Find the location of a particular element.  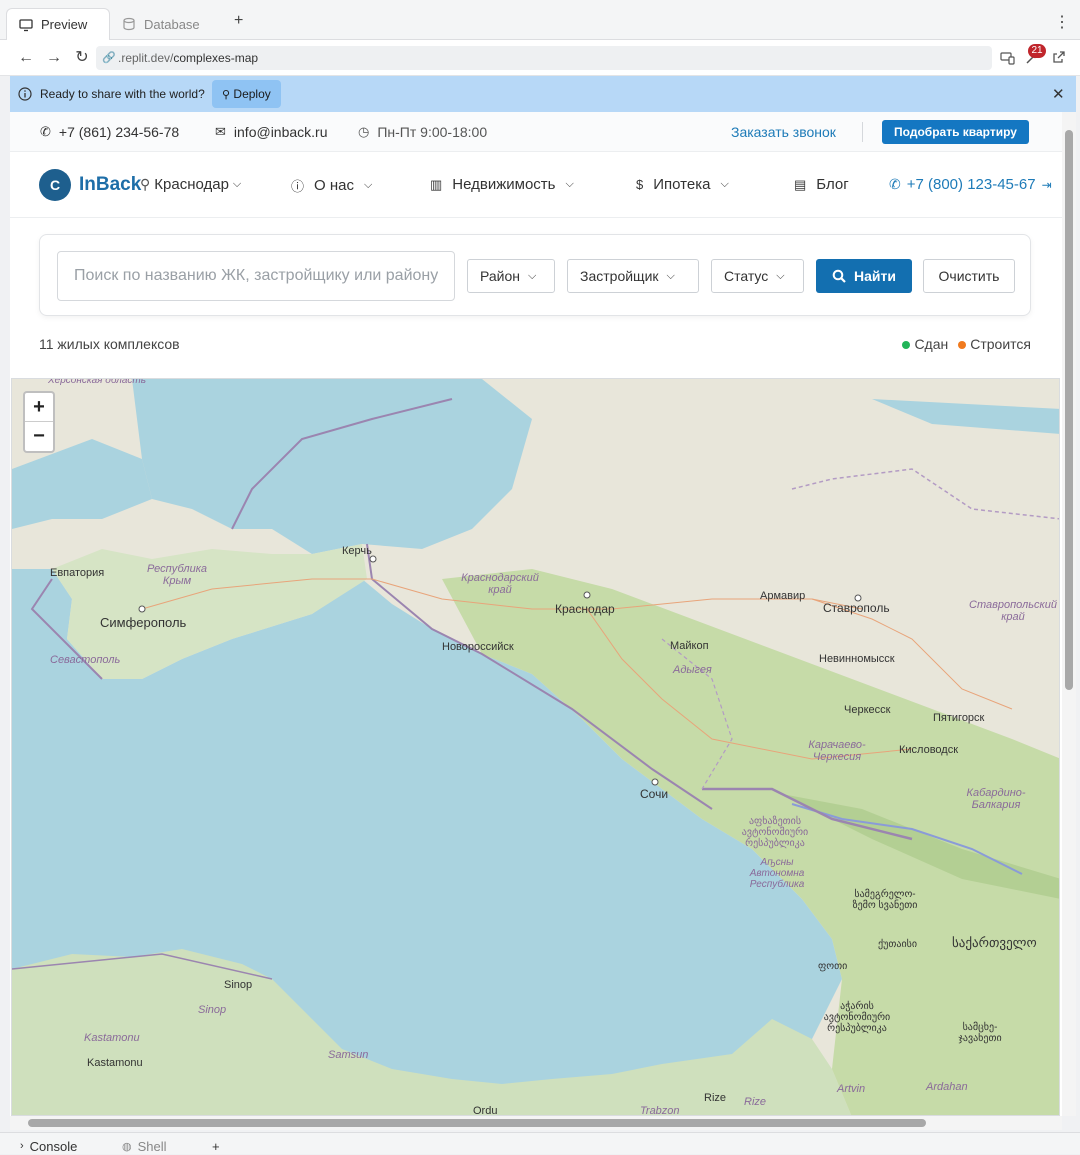

nav-phone-text: +7 (800) 123-45-67 is located at coordinates (971, 184).